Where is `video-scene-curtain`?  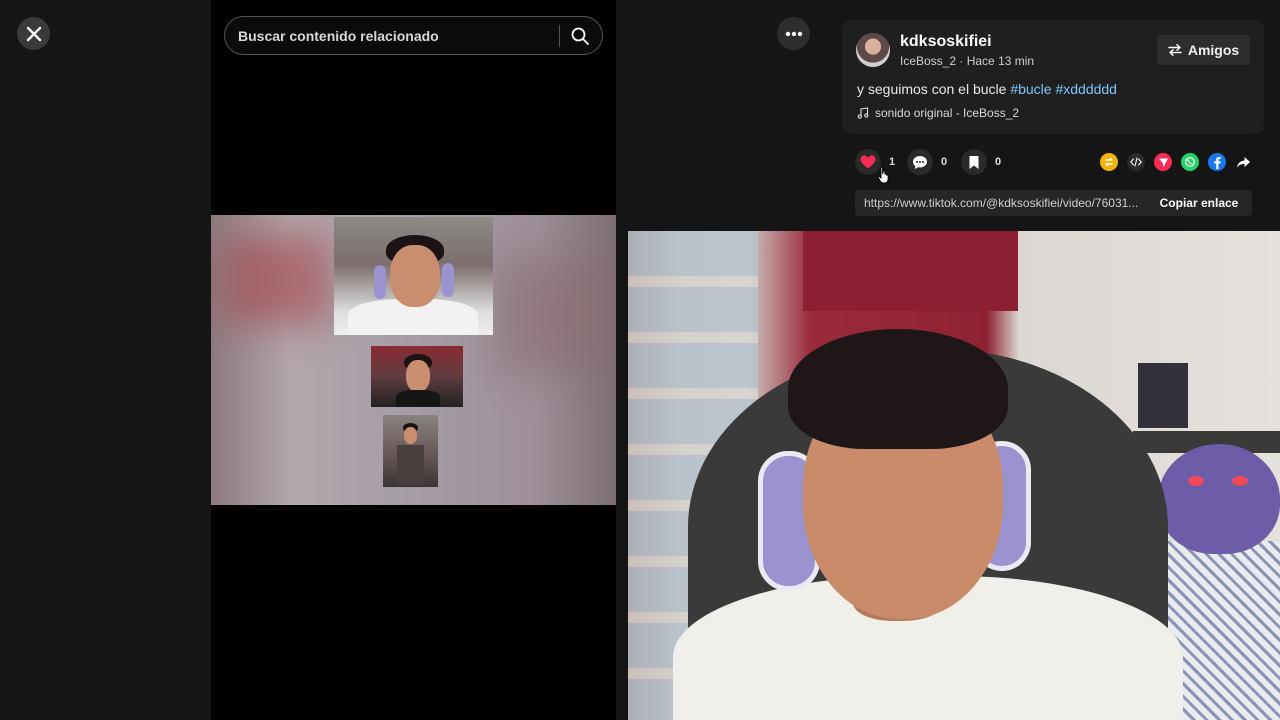
video-scene-curtain is located at coordinates (910, 271).